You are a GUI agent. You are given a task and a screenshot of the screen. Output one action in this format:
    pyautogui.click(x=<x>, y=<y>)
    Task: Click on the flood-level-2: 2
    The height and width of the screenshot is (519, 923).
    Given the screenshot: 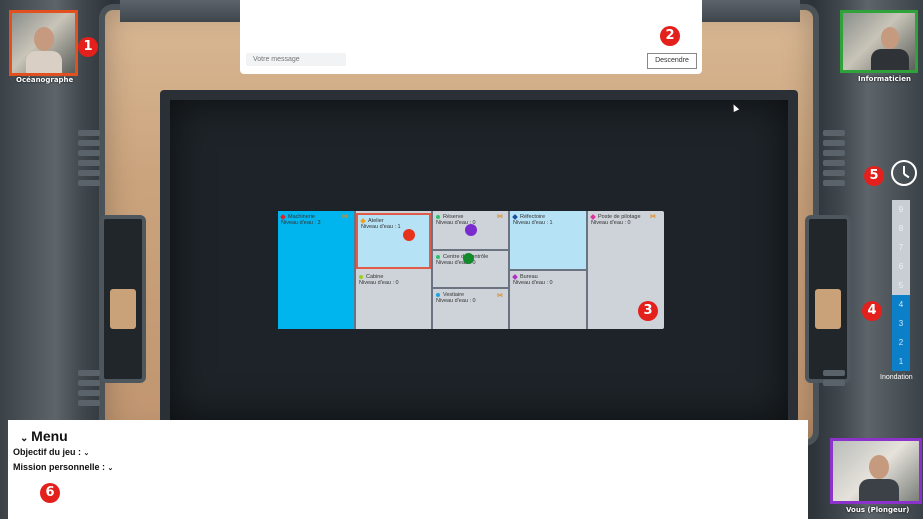 What is the action you would take?
    pyautogui.click(x=901, y=342)
    